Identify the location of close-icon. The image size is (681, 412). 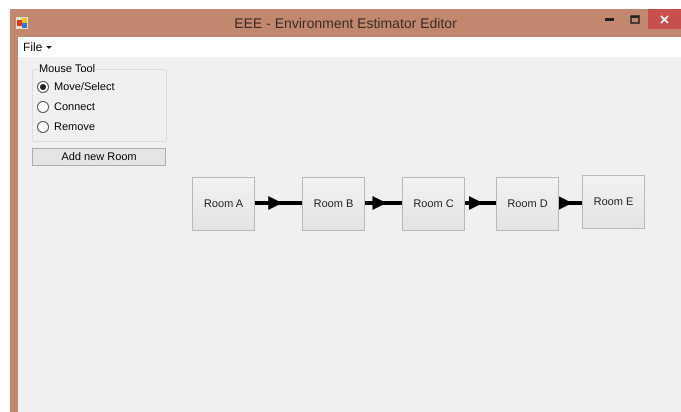
(664, 19).